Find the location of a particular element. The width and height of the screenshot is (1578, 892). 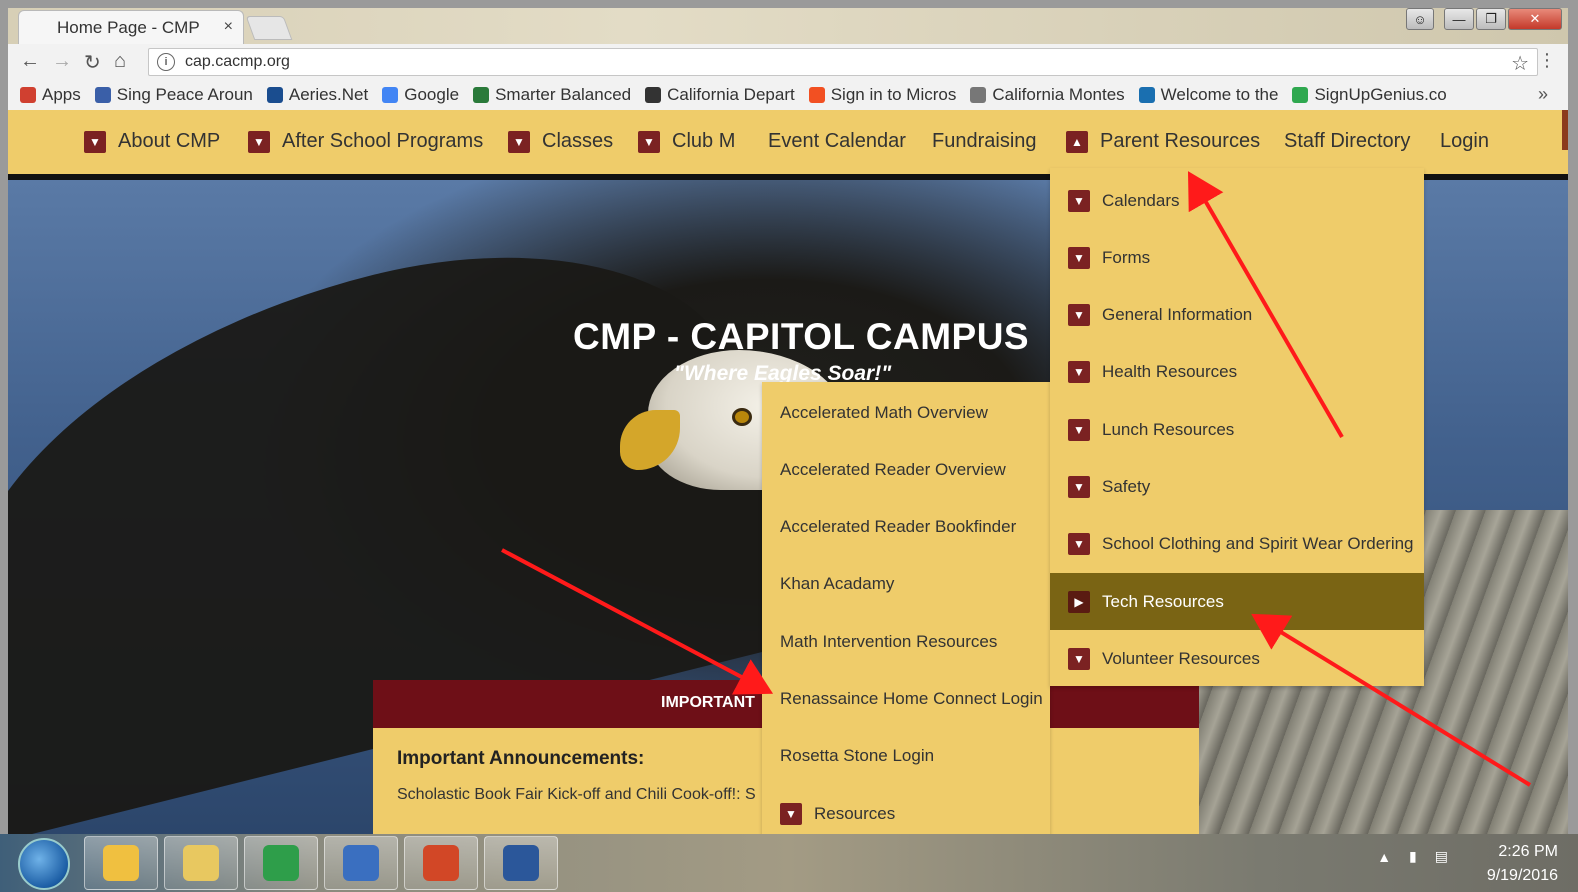

menu-item-label: Renassaince Home Connect Login is located at coordinates (911, 698).